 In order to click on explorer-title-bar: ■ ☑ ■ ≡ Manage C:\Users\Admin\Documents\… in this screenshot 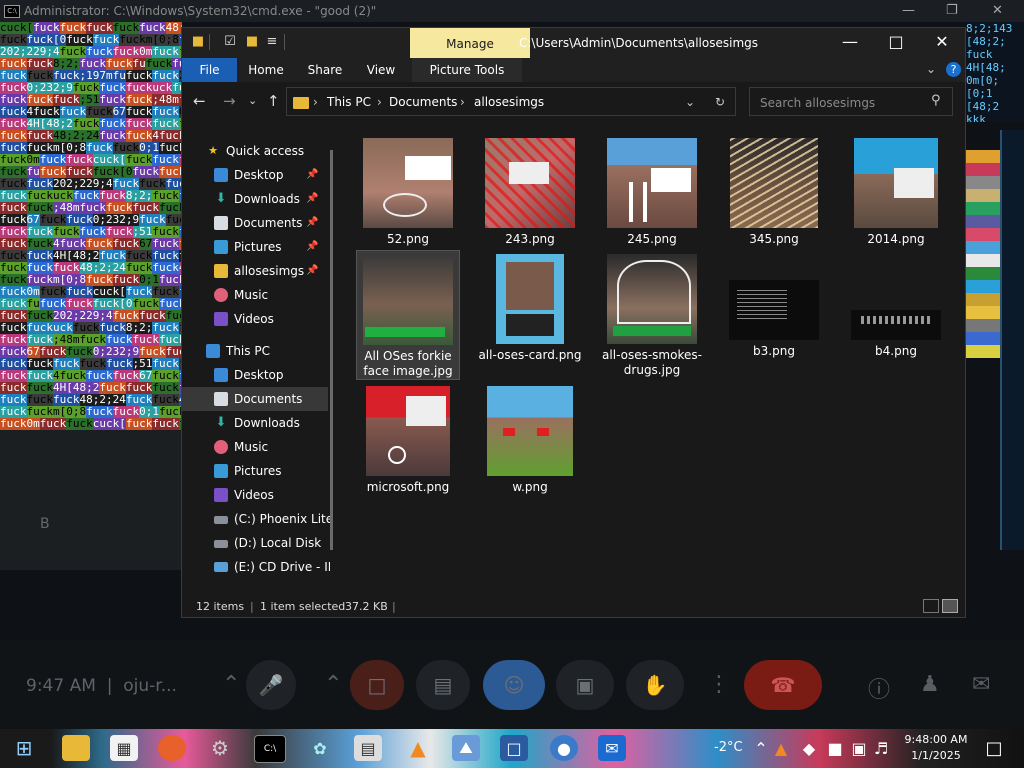, I will do `click(573, 43)`.